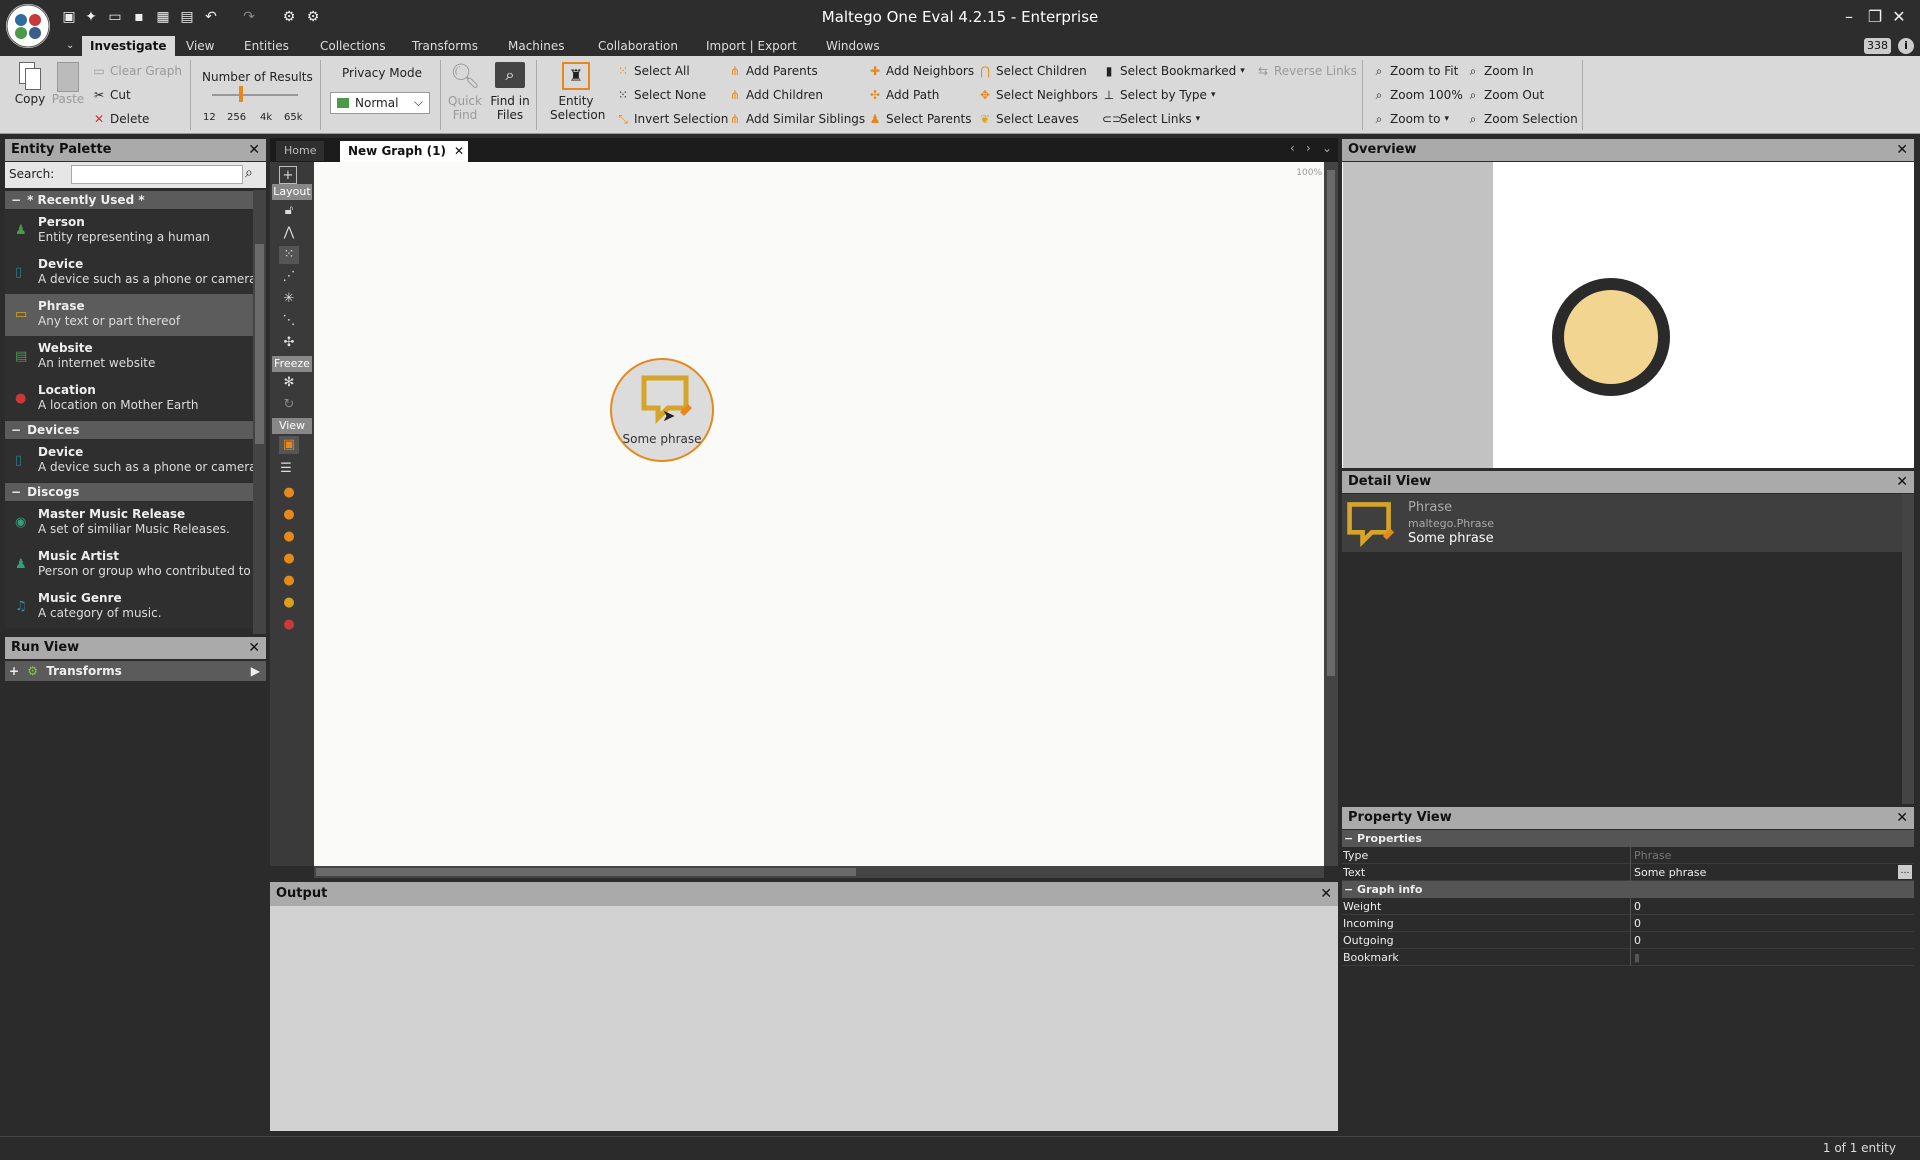 This screenshot has width=1920, height=1160. Describe the element at coordinates (1415, 71) in the screenshot. I see `zoom-to-fit-button: ⌕ Zoom to Fit` at that location.